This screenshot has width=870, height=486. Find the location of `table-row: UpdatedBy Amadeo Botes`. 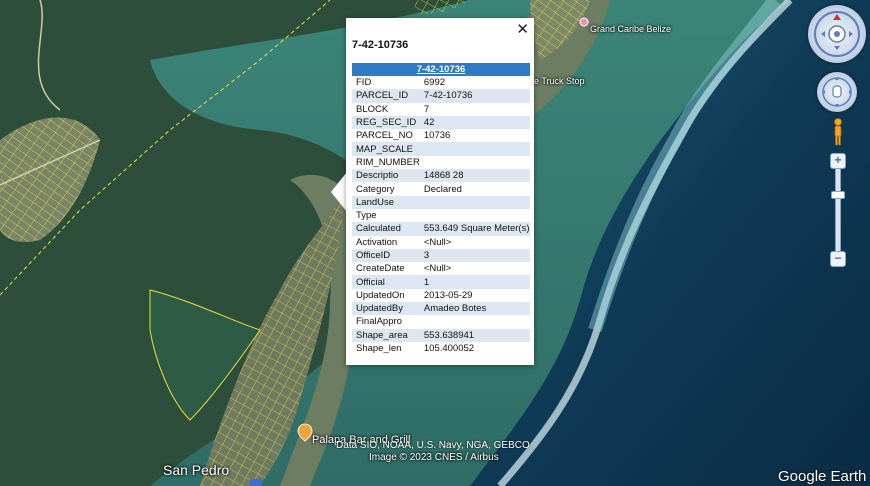

table-row: UpdatedBy Amadeo Botes is located at coordinates (441, 309).